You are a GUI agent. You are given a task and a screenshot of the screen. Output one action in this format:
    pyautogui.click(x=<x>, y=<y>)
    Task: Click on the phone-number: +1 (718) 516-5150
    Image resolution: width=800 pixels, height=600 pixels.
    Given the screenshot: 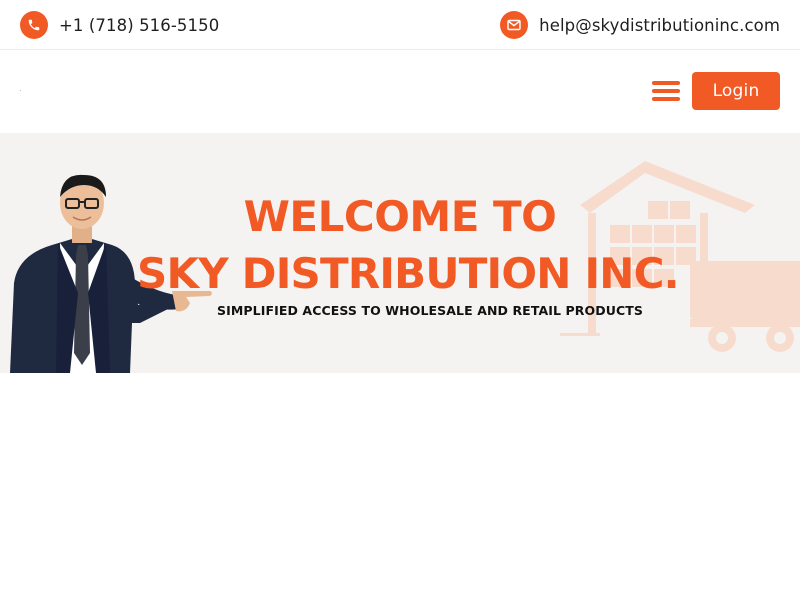 What is the action you would take?
    pyautogui.click(x=139, y=25)
    